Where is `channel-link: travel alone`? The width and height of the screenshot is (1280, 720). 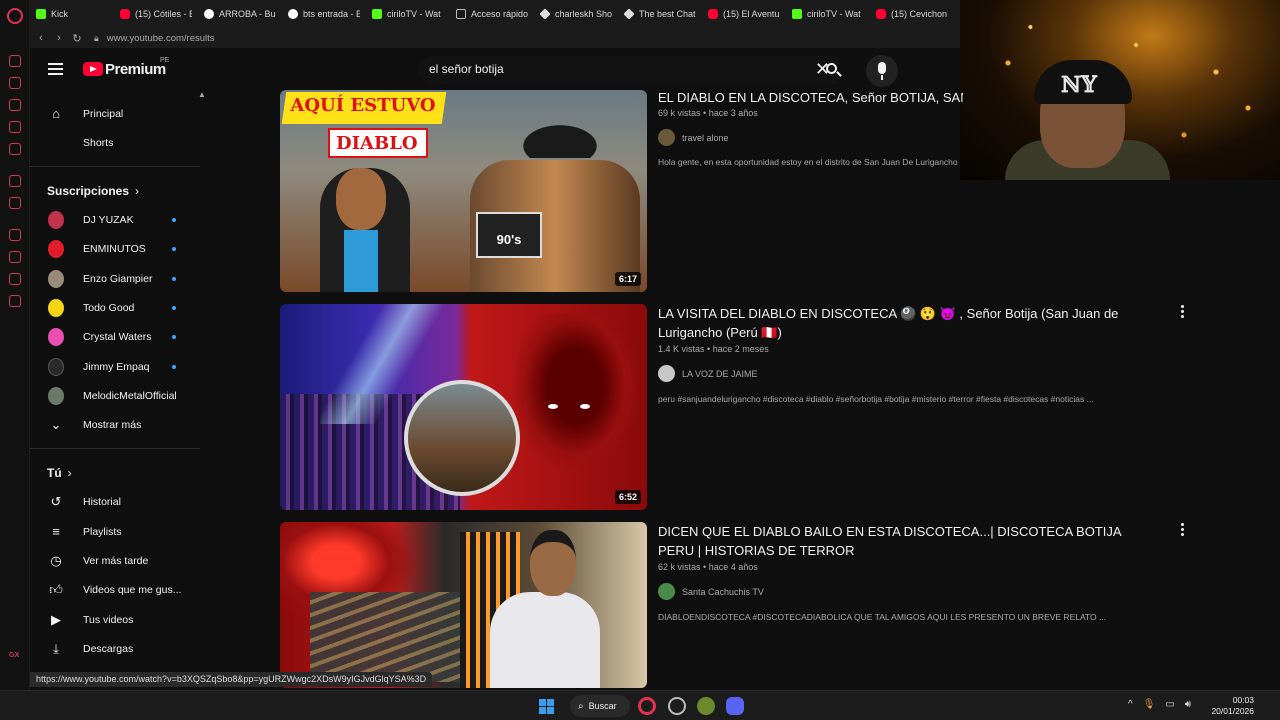 channel-link: travel alone is located at coordinates (693, 137).